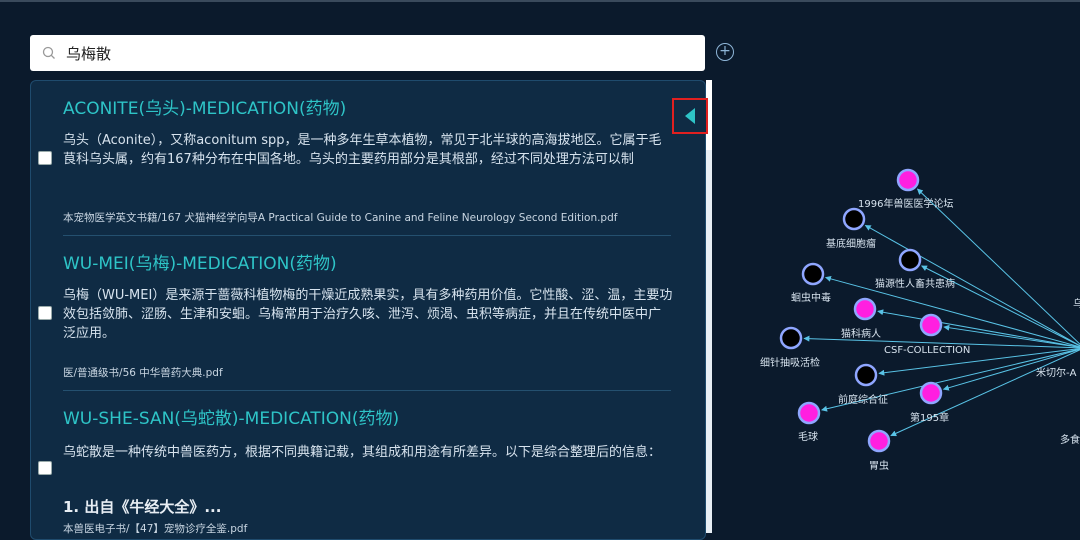  Describe the element at coordinates (879, 466) in the screenshot. I see `graph-node-label: 胃虫` at that location.